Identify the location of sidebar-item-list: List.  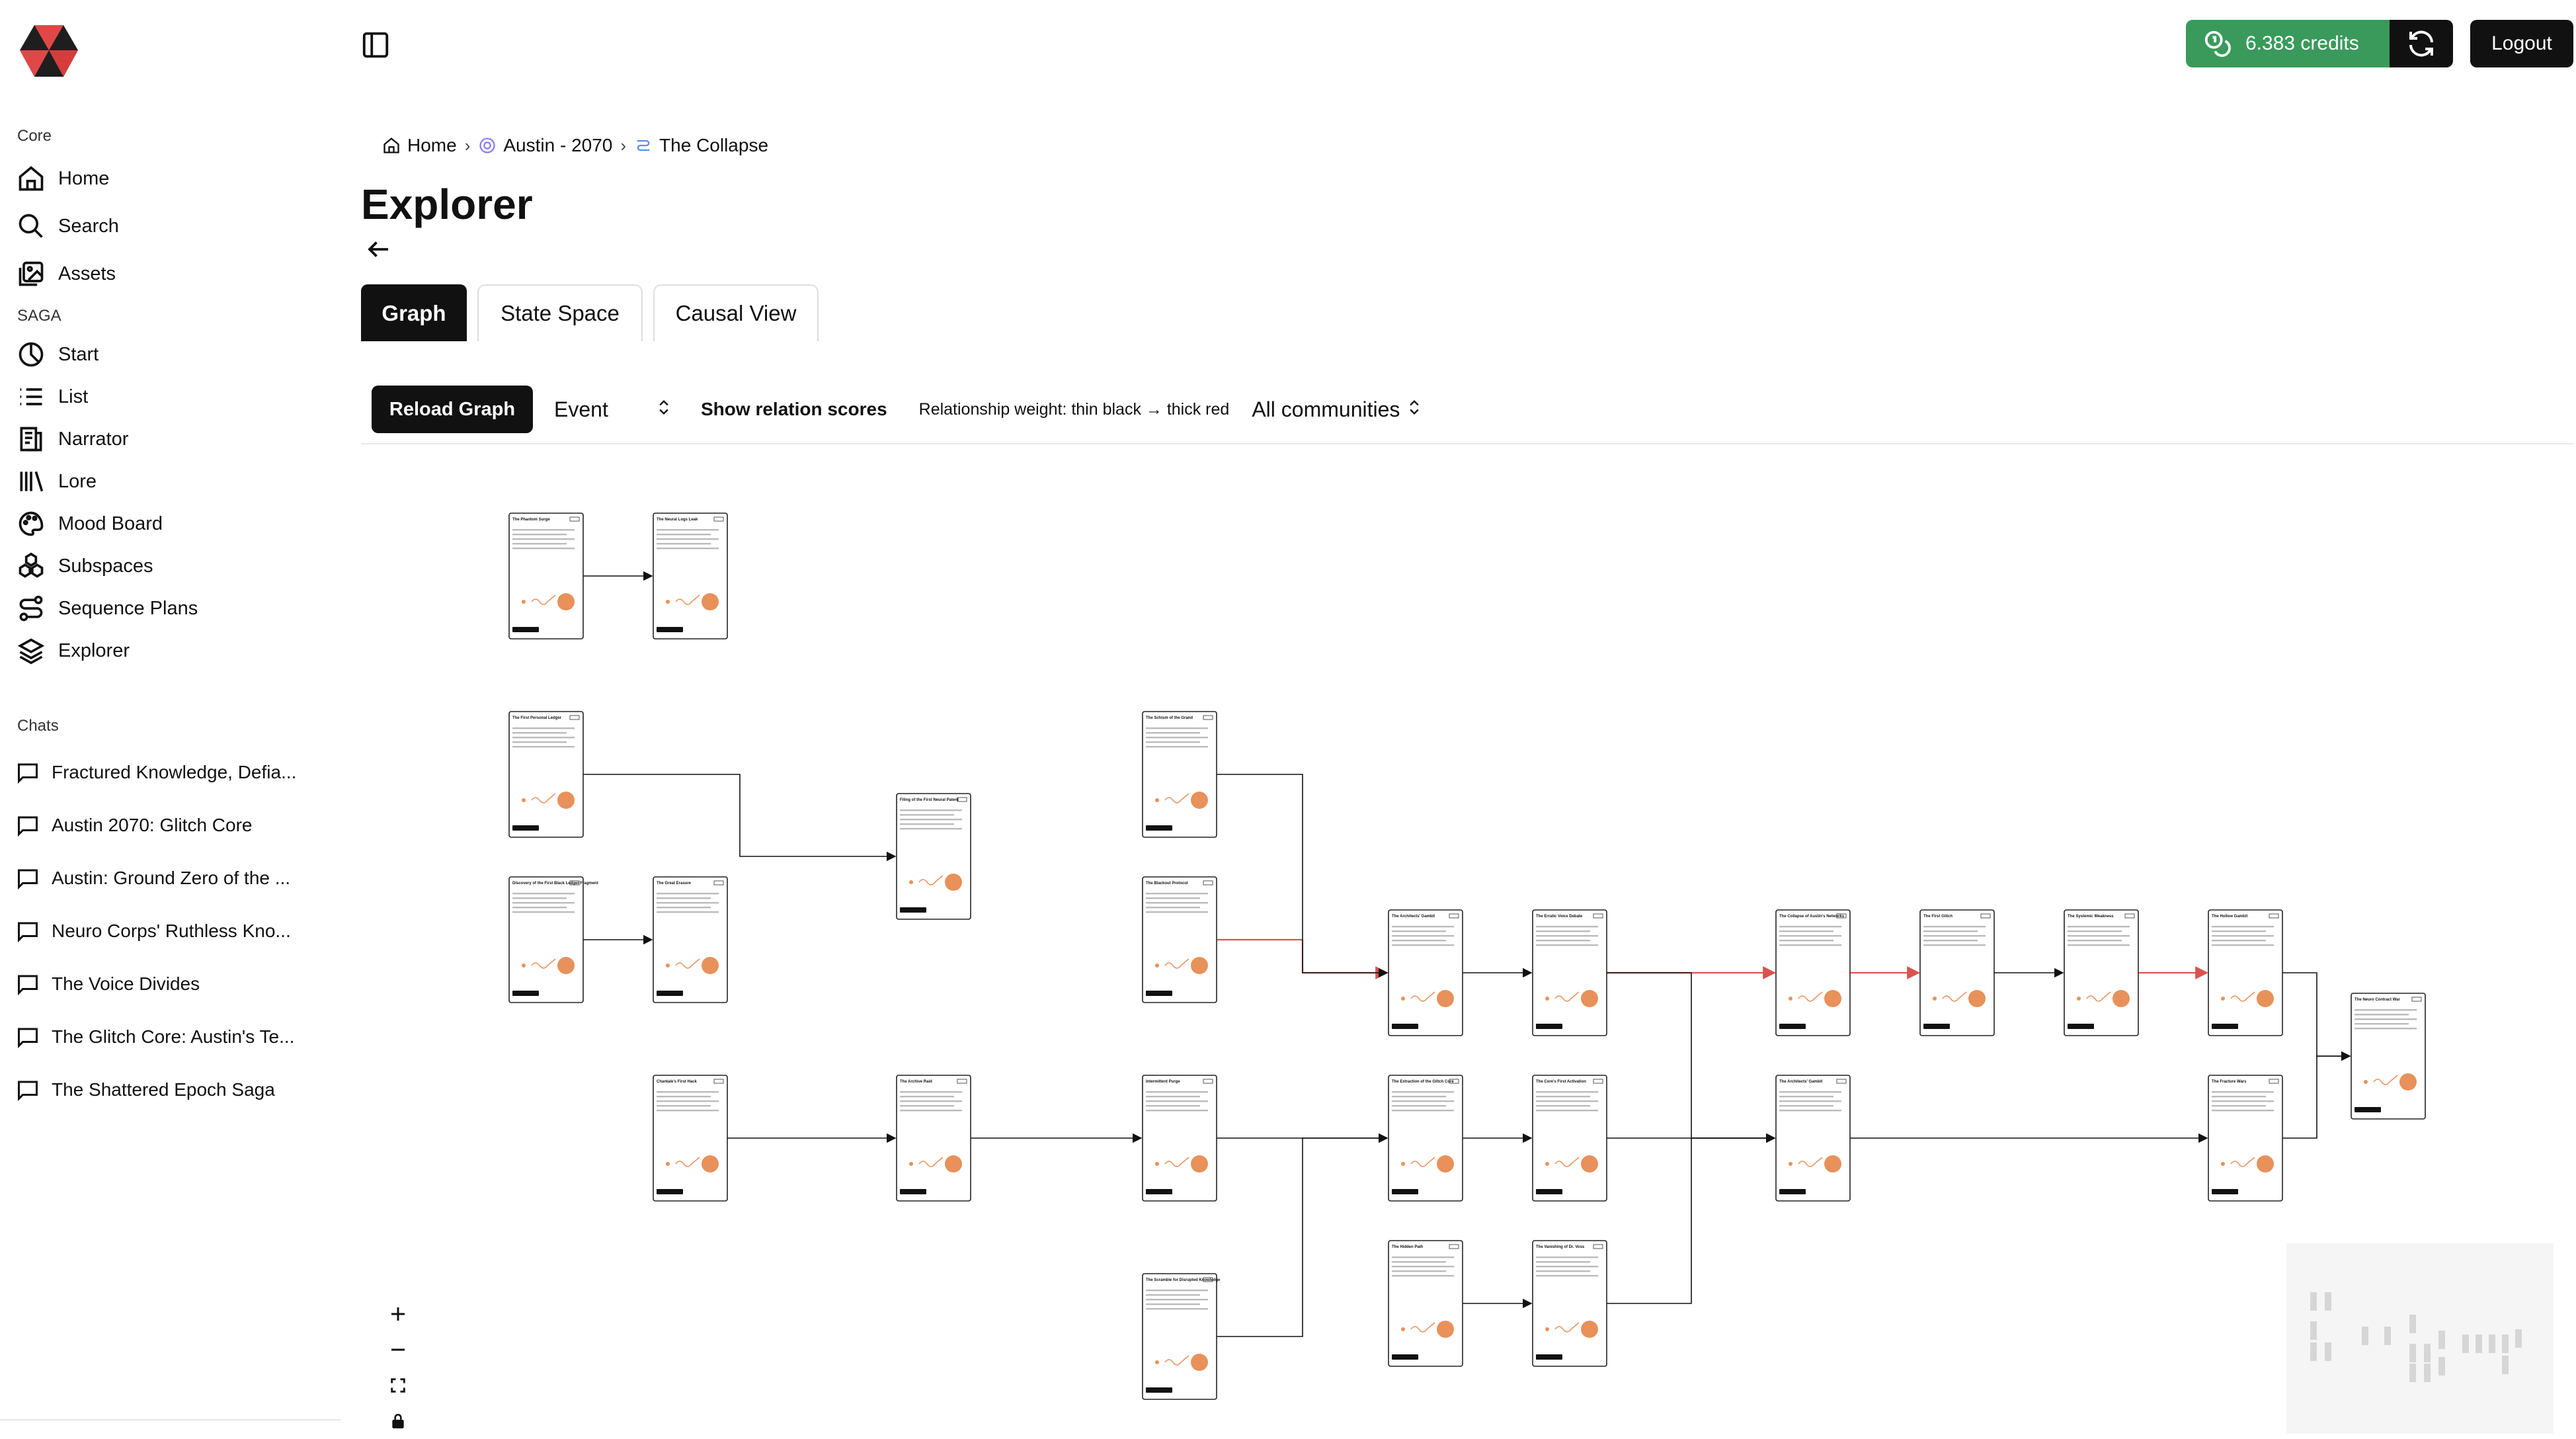
(52, 396).